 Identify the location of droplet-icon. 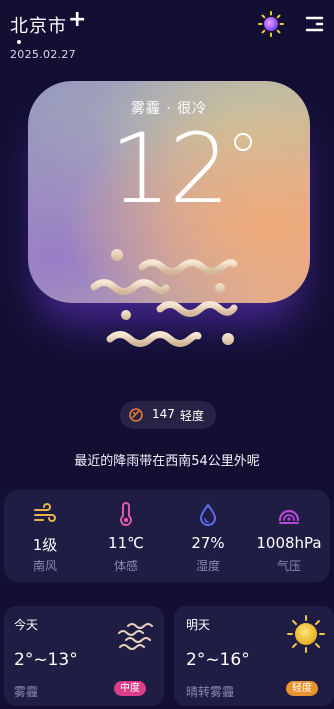
(208, 515).